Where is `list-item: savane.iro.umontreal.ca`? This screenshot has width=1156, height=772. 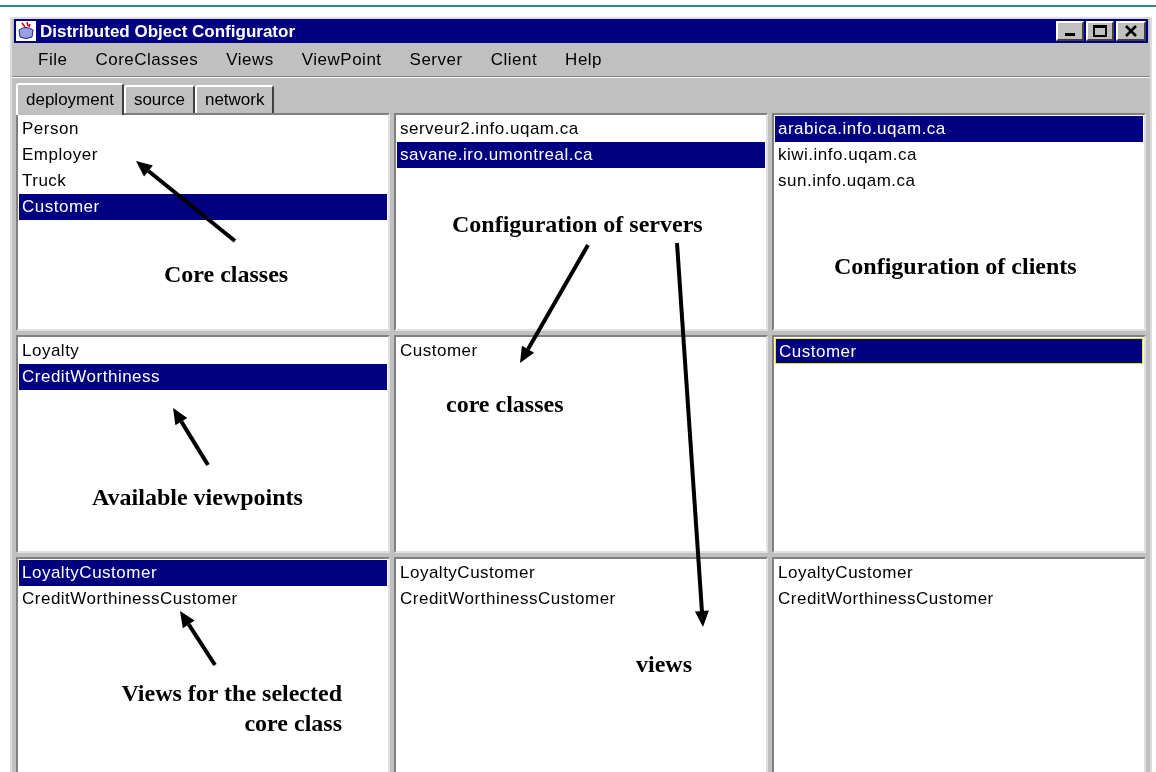 list-item: savane.iro.umontreal.ca is located at coordinates (581, 155).